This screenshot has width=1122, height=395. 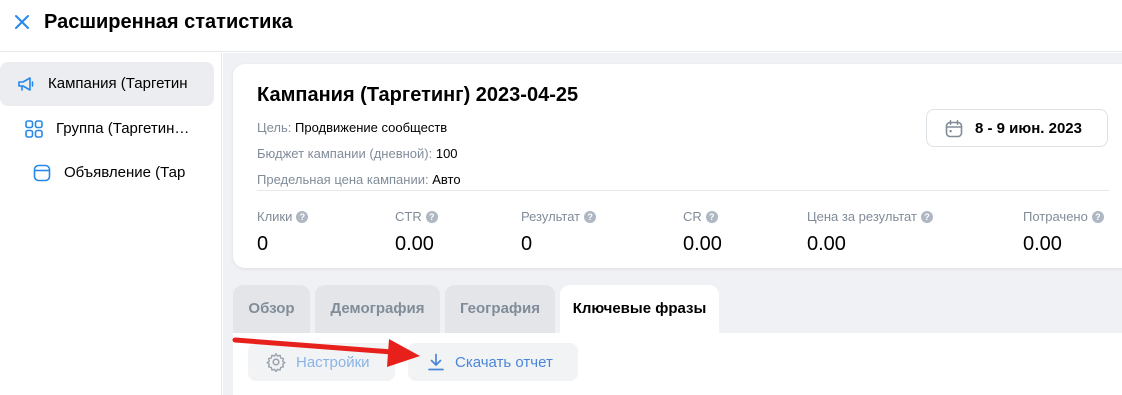 What do you see at coordinates (954, 129) in the screenshot?
I see `calendar-icon` at bounding box center [954, 129].